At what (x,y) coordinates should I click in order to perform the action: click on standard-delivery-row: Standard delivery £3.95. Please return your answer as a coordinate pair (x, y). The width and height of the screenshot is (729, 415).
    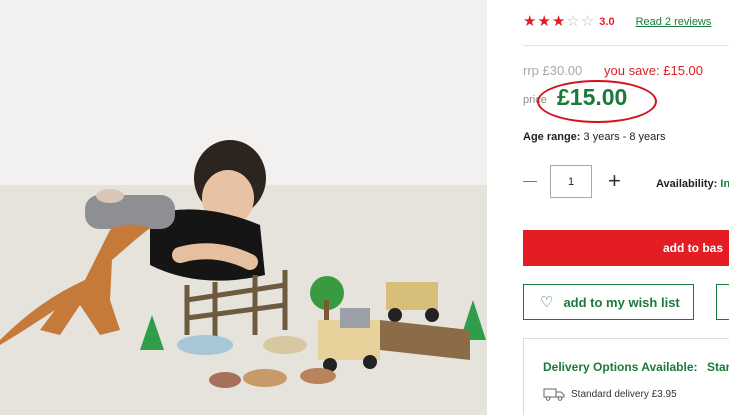
    Looking at the image, I should click on (610, 394).